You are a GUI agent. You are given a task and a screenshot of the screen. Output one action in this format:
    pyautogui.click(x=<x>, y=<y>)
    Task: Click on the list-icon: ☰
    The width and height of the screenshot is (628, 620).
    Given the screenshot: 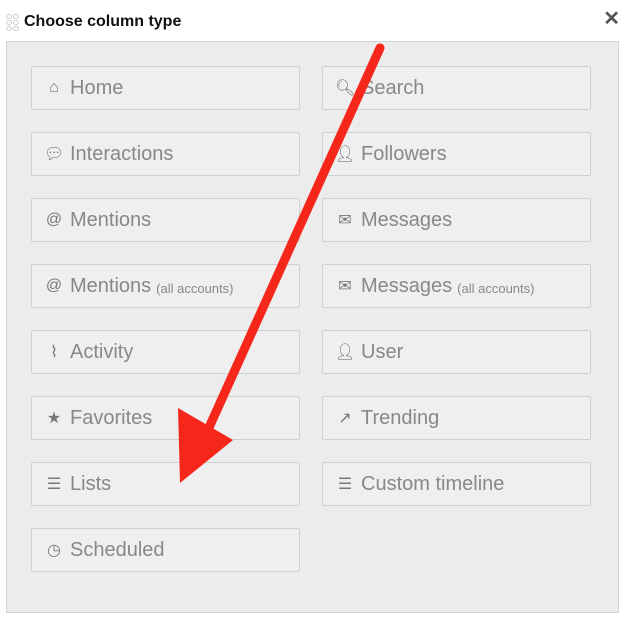 What is the action you would take?
    pyautogui.click(x=54, y=484)
    